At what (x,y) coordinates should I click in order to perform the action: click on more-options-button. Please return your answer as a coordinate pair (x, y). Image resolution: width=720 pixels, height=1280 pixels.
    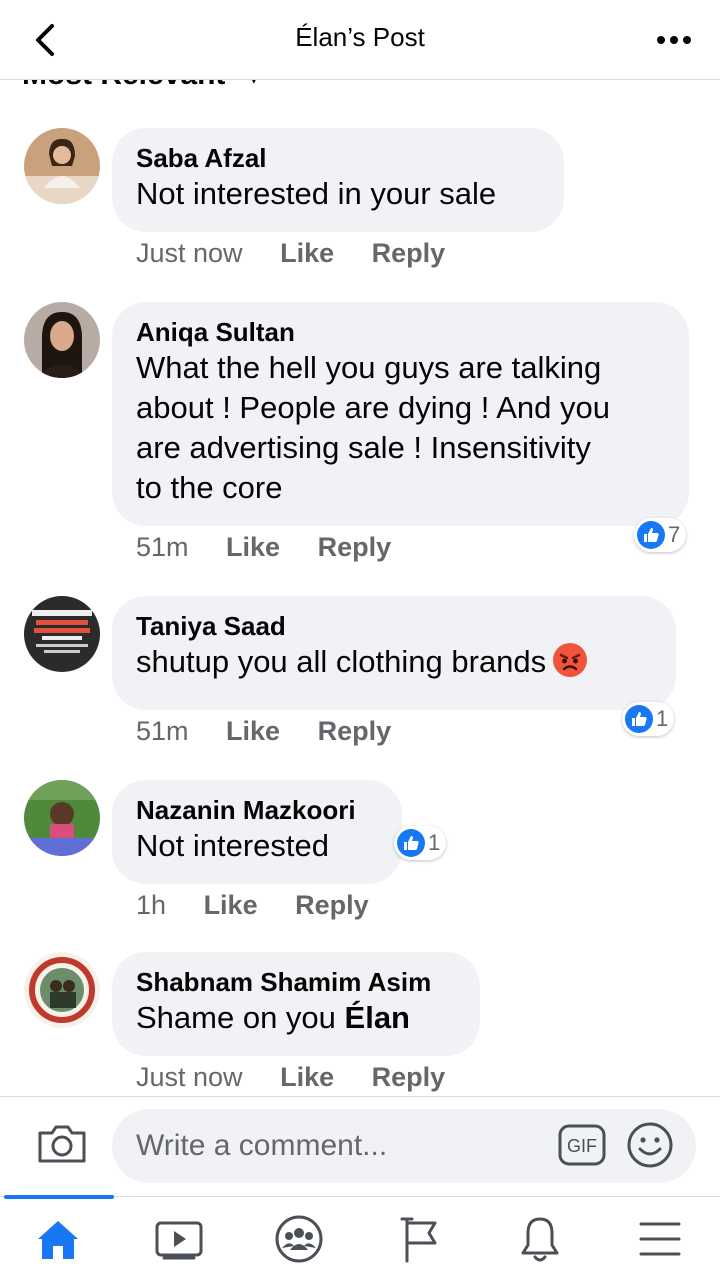
    Looking at the image, I should click on (674, 40).